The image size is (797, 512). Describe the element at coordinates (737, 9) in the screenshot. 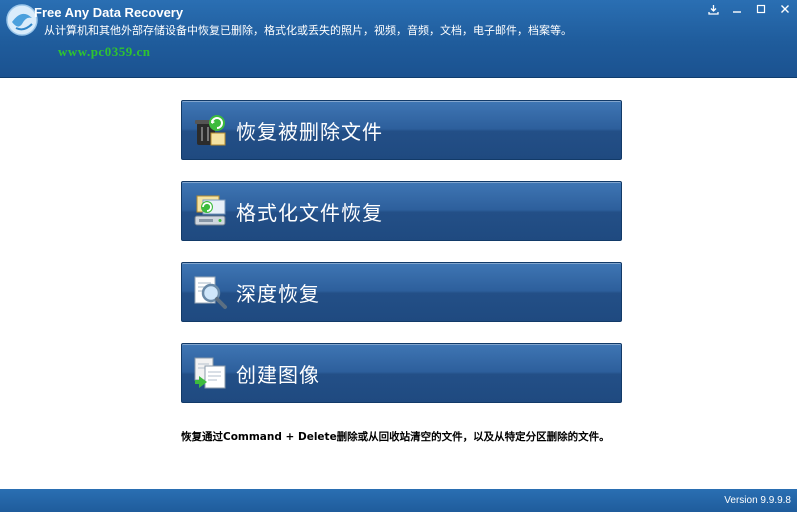

I see `minimize-button` at that location.